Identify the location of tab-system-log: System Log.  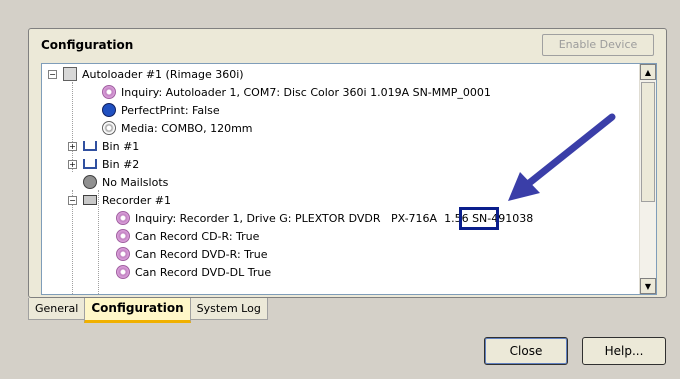
(228, 309).